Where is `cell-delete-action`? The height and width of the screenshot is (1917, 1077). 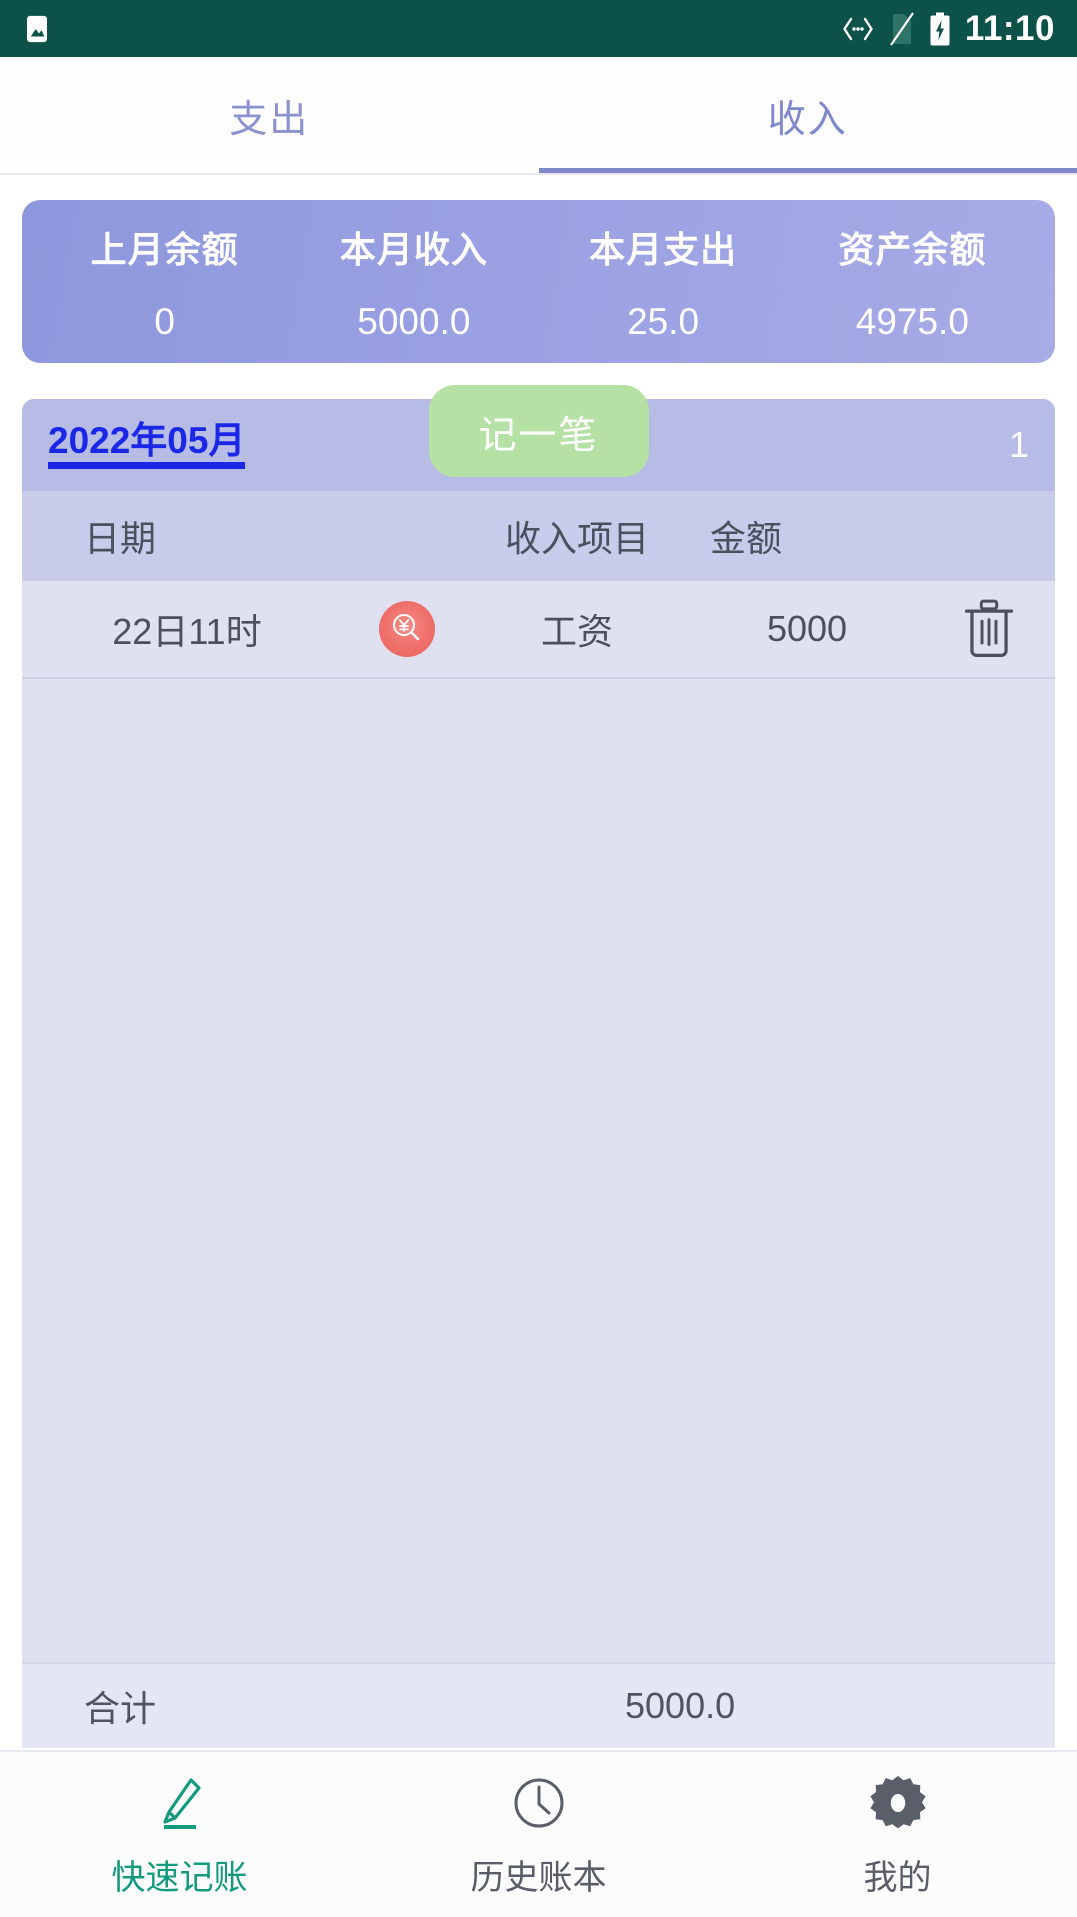
cell-delete-action is located at coordinates (988, 629).